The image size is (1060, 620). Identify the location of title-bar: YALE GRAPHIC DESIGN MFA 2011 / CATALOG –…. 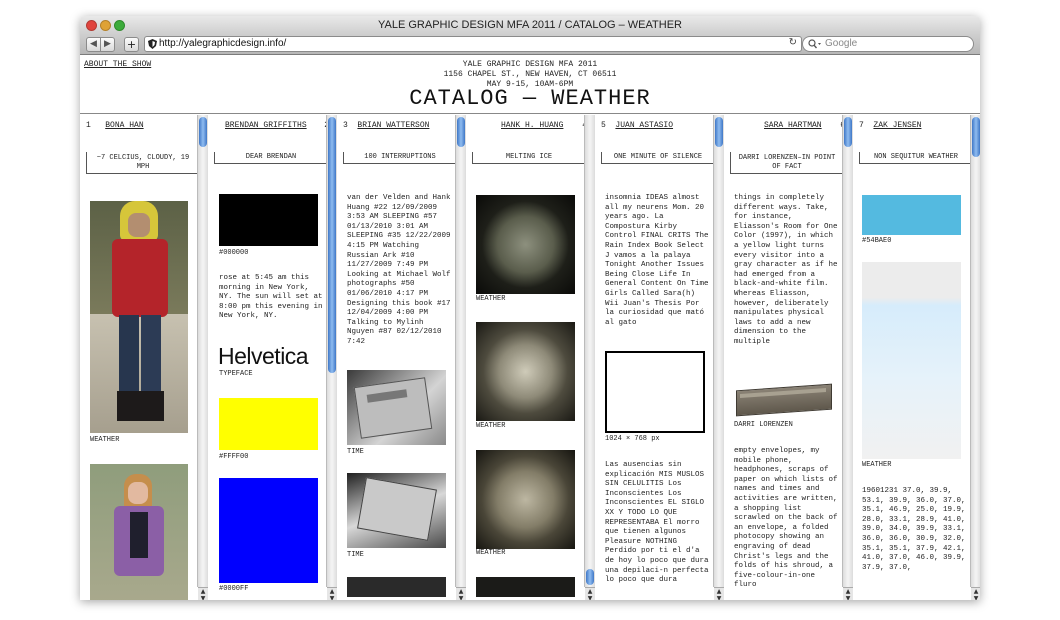
(530, 25).